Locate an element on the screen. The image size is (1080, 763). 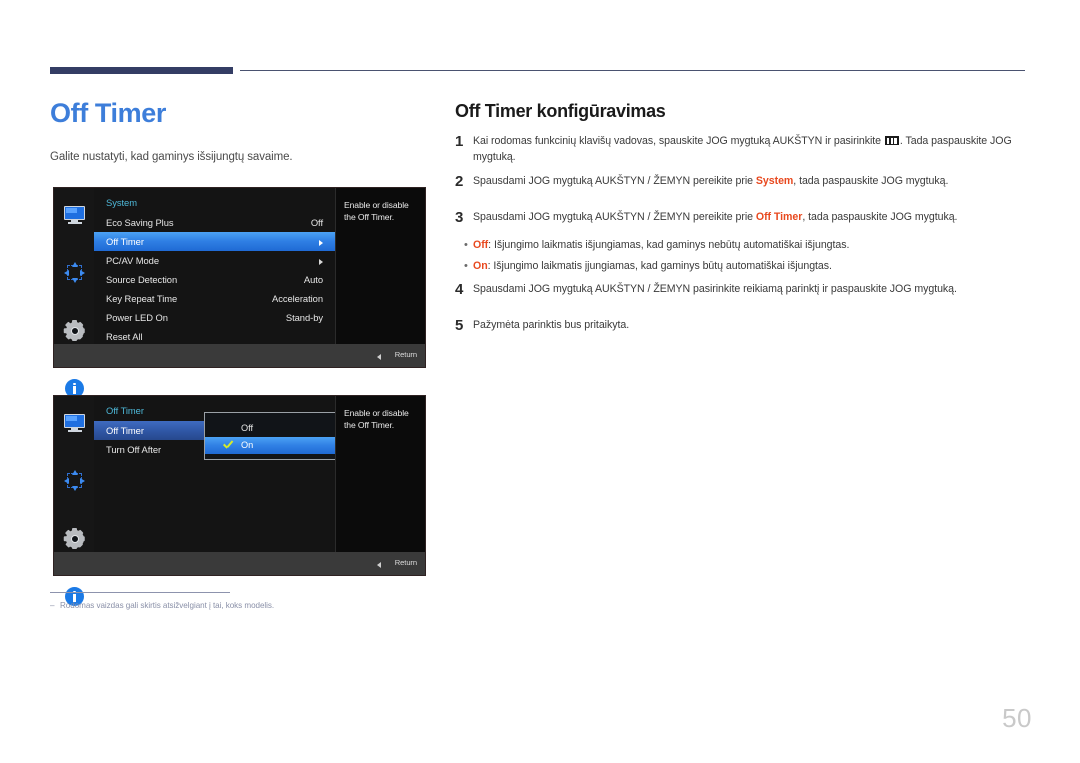
osd-row-value: Off is located at coordinates (316, 222).